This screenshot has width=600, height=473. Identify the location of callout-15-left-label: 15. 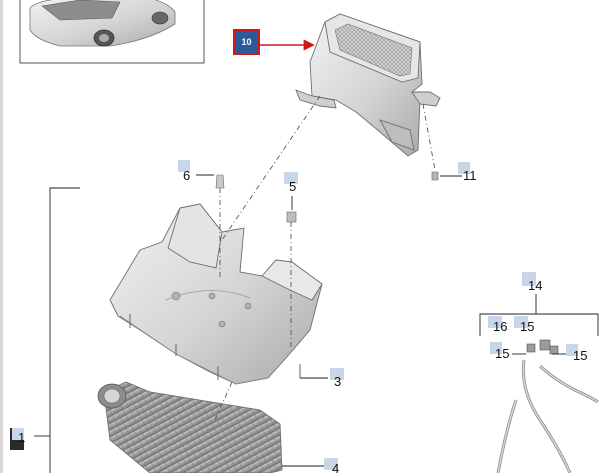
(502, 353).